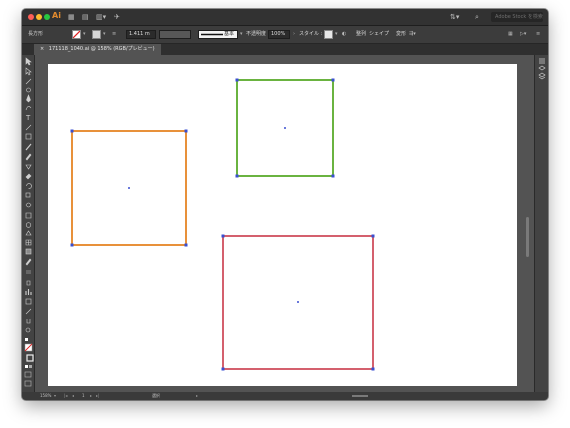  Describe the element at coordinates (538, 34) in the screenshot. I see `control-bar-menu-icon: ≡` at that location.